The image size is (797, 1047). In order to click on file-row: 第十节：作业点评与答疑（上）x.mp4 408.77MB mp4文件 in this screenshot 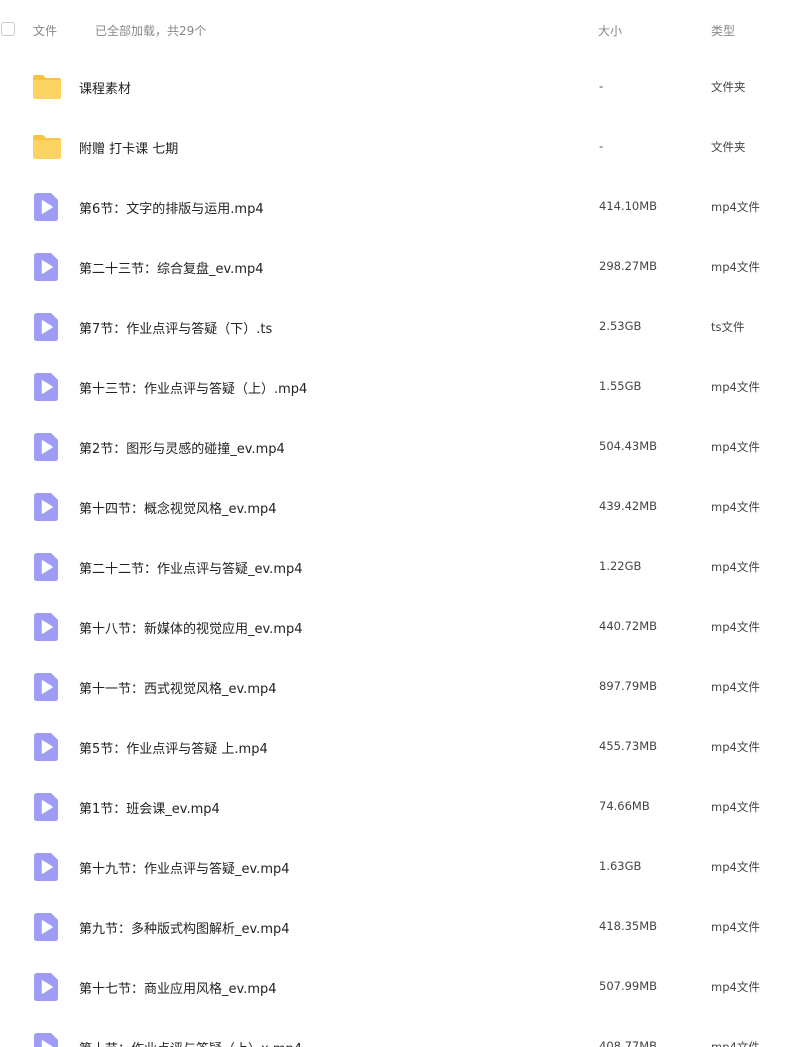, I will do `click(398, 1031)`.